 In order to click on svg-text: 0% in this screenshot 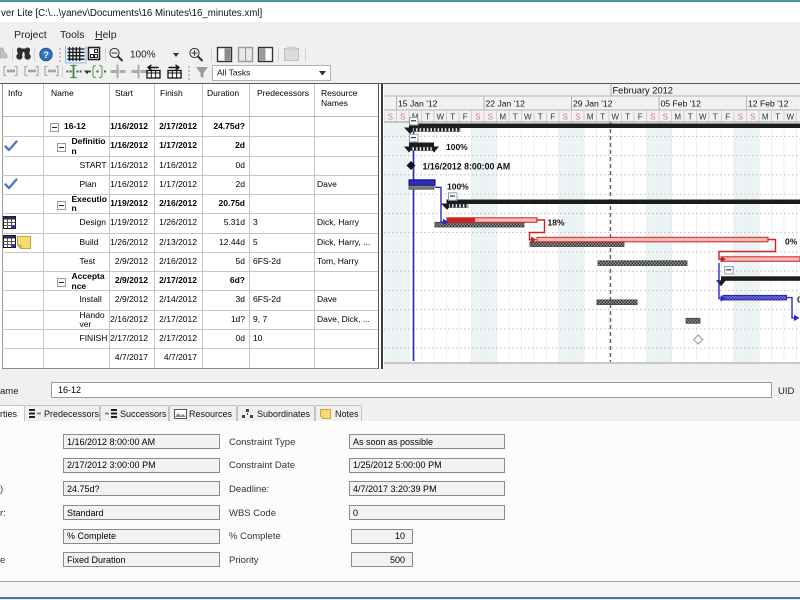, I will do `click(791, 242)`.